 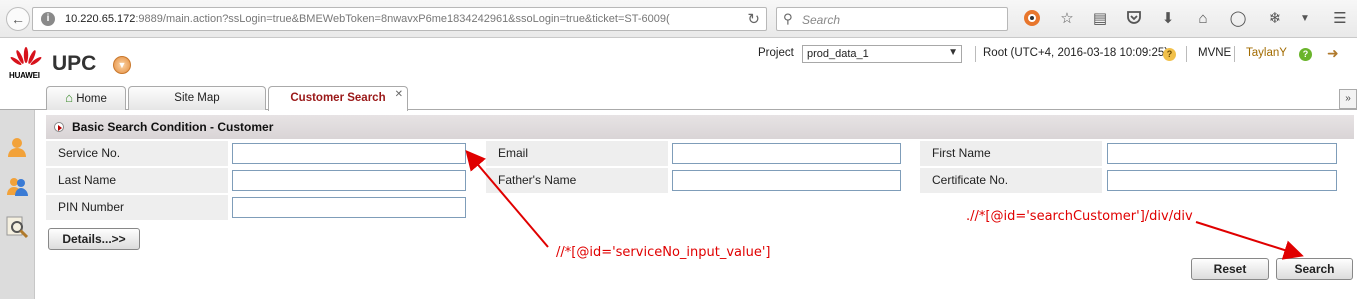 I want to click on arrow-to-service-input, so click(x=507, y=198).